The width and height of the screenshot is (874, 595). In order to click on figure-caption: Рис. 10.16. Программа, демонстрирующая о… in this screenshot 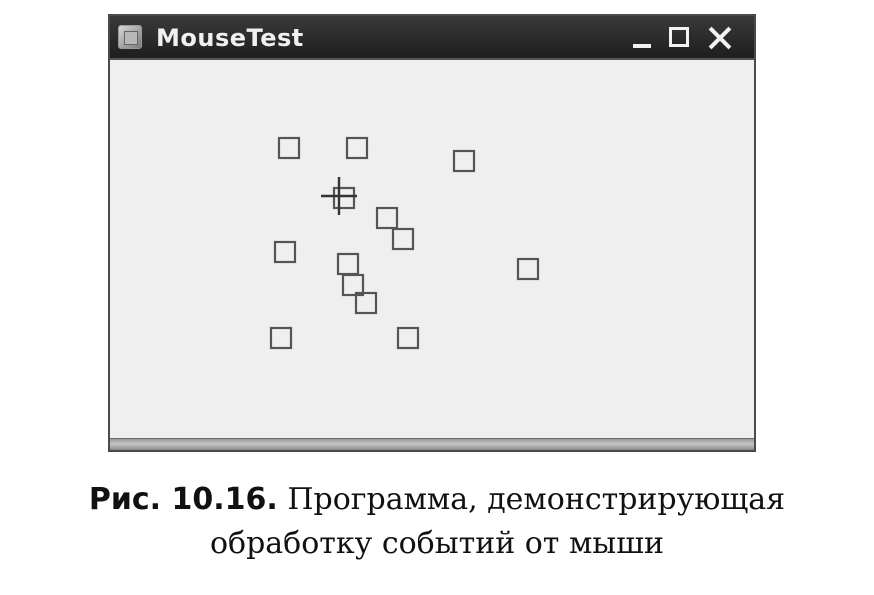, I will do `click(437, 522)`.